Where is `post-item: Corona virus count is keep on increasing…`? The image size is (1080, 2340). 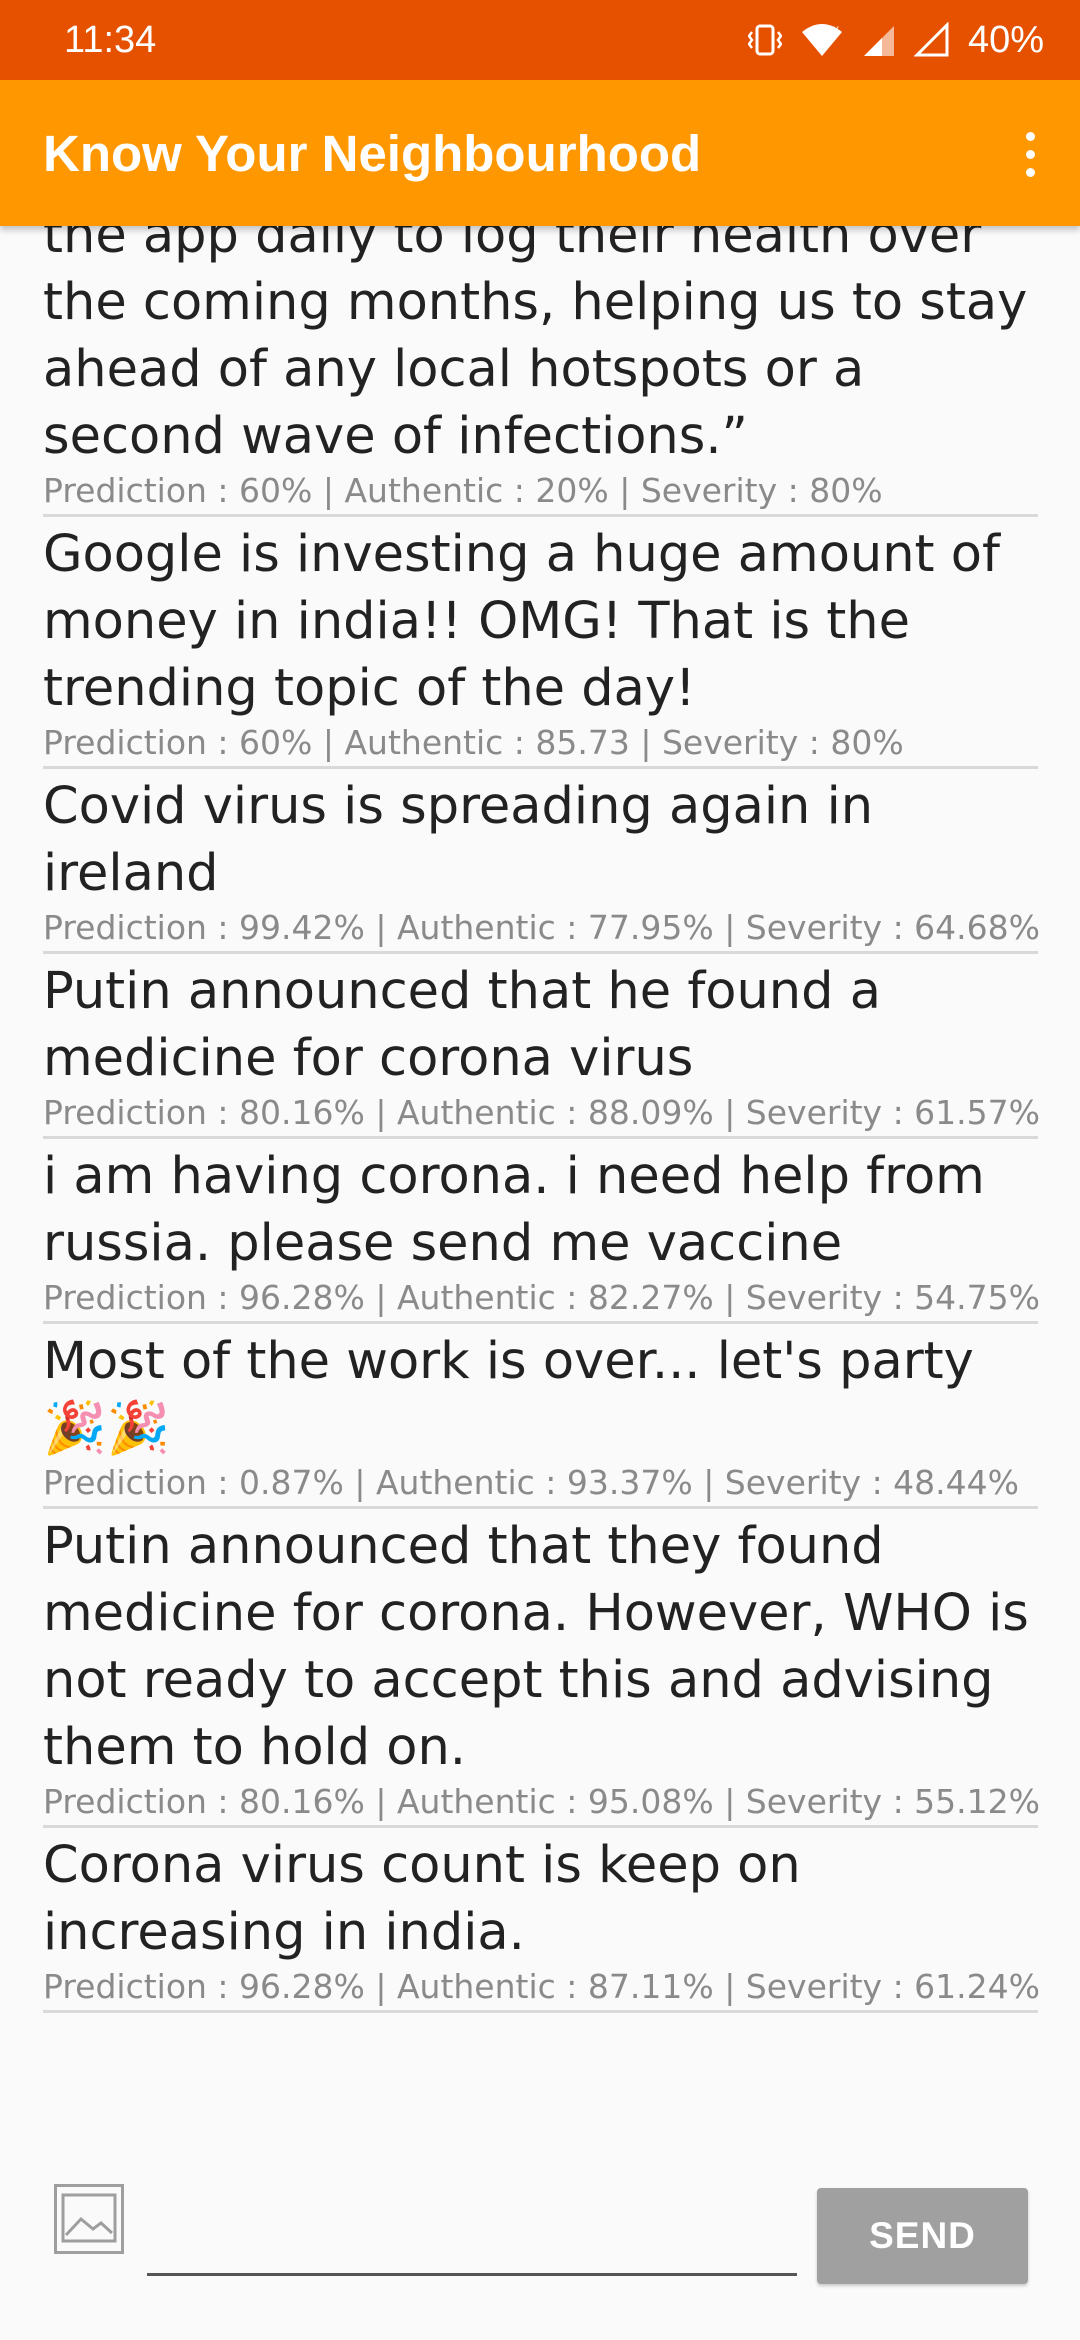
post-item: Corona virus count is keep on increasing… is located at coordinates (542, 1921).